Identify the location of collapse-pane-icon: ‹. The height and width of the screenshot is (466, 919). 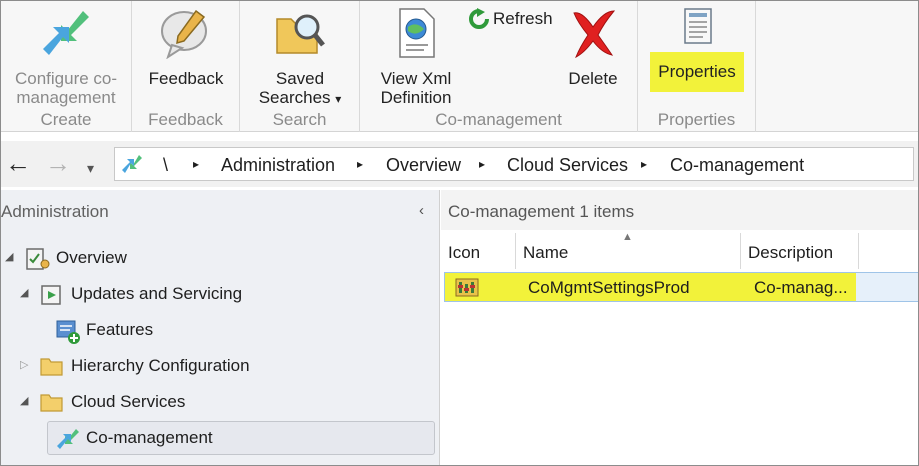
(421, 210).